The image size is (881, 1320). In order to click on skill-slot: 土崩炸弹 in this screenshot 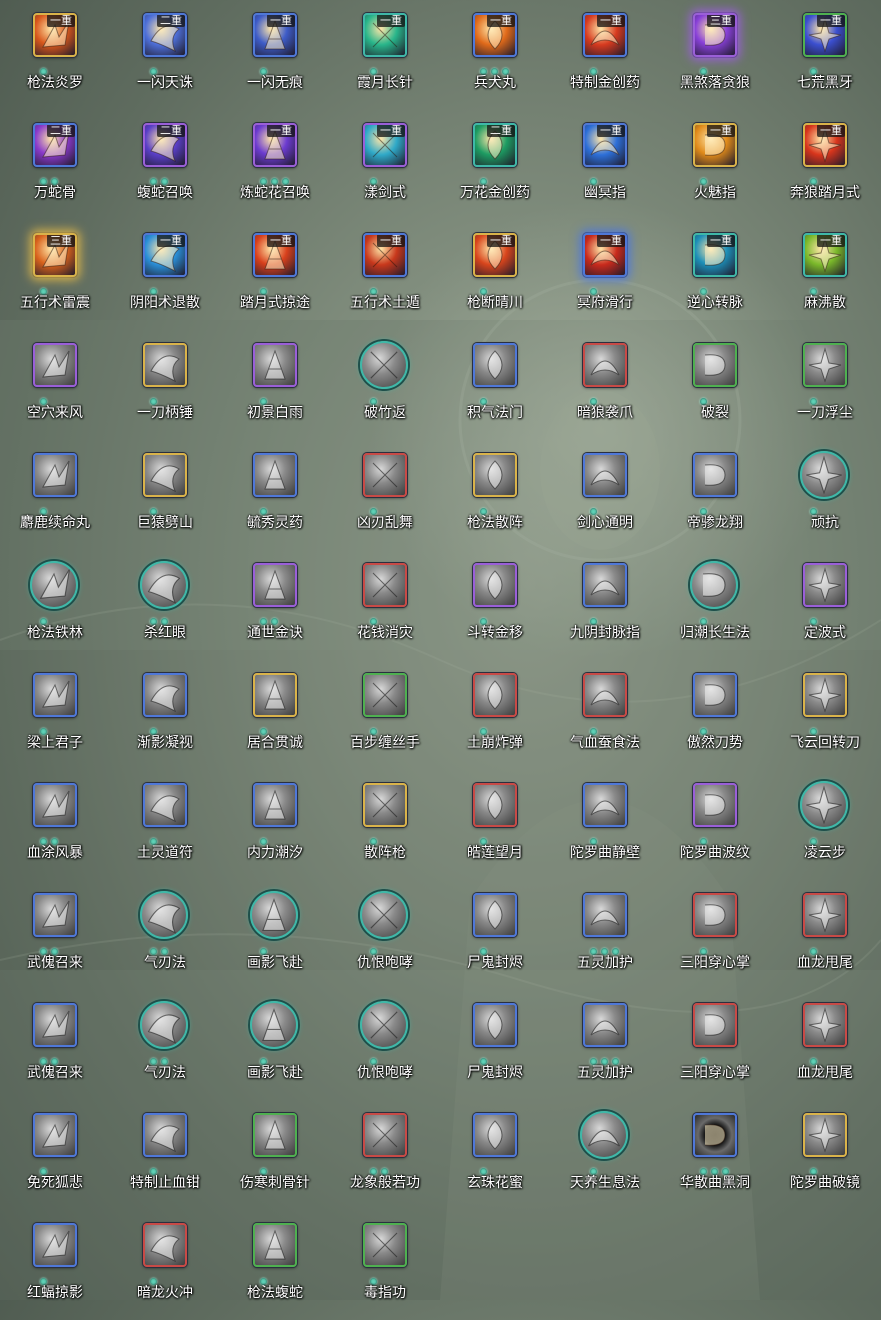, I will do `click(495, 715)`.